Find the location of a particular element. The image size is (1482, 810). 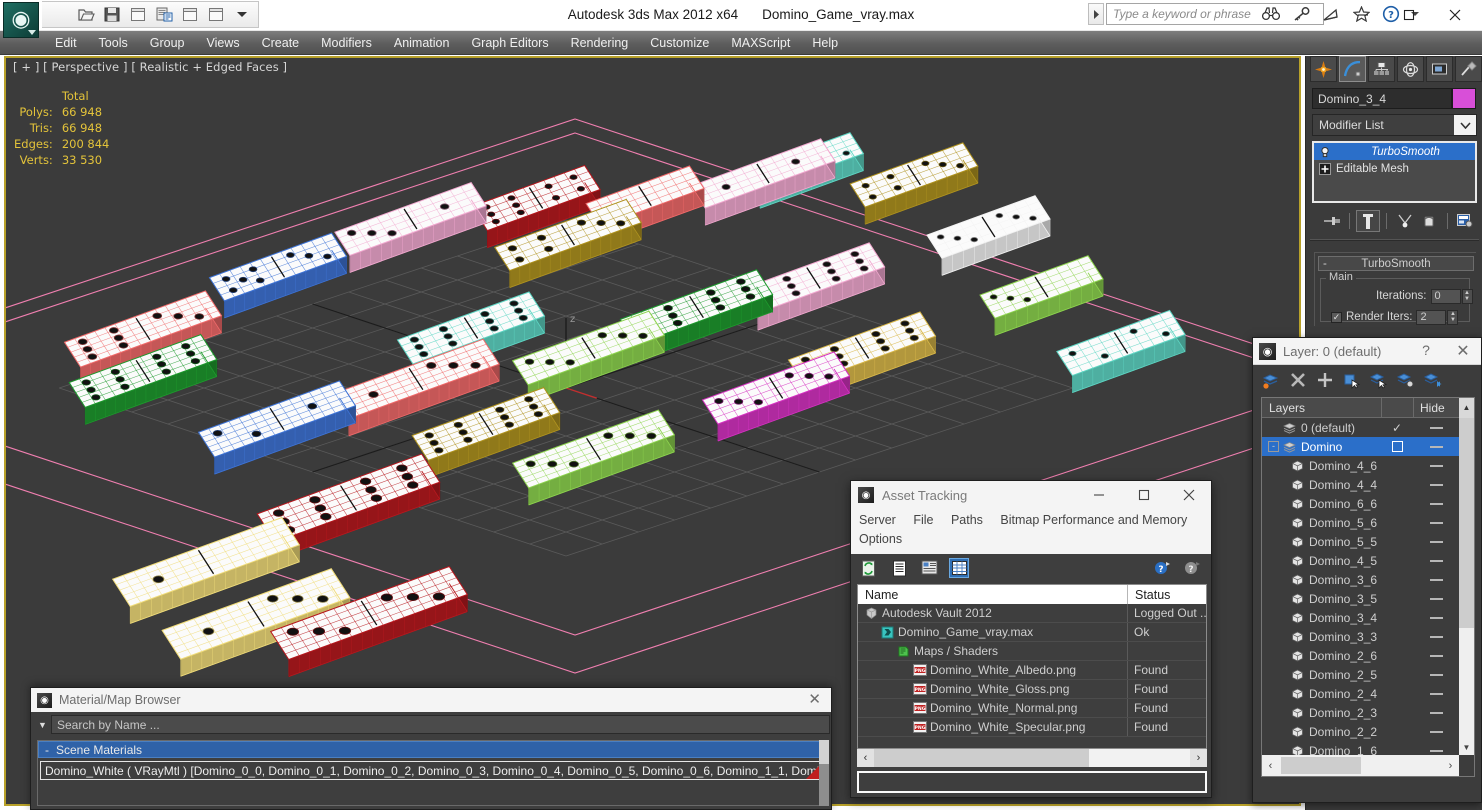

asset-hscroll-thumb is located at coordinates (981, 758).